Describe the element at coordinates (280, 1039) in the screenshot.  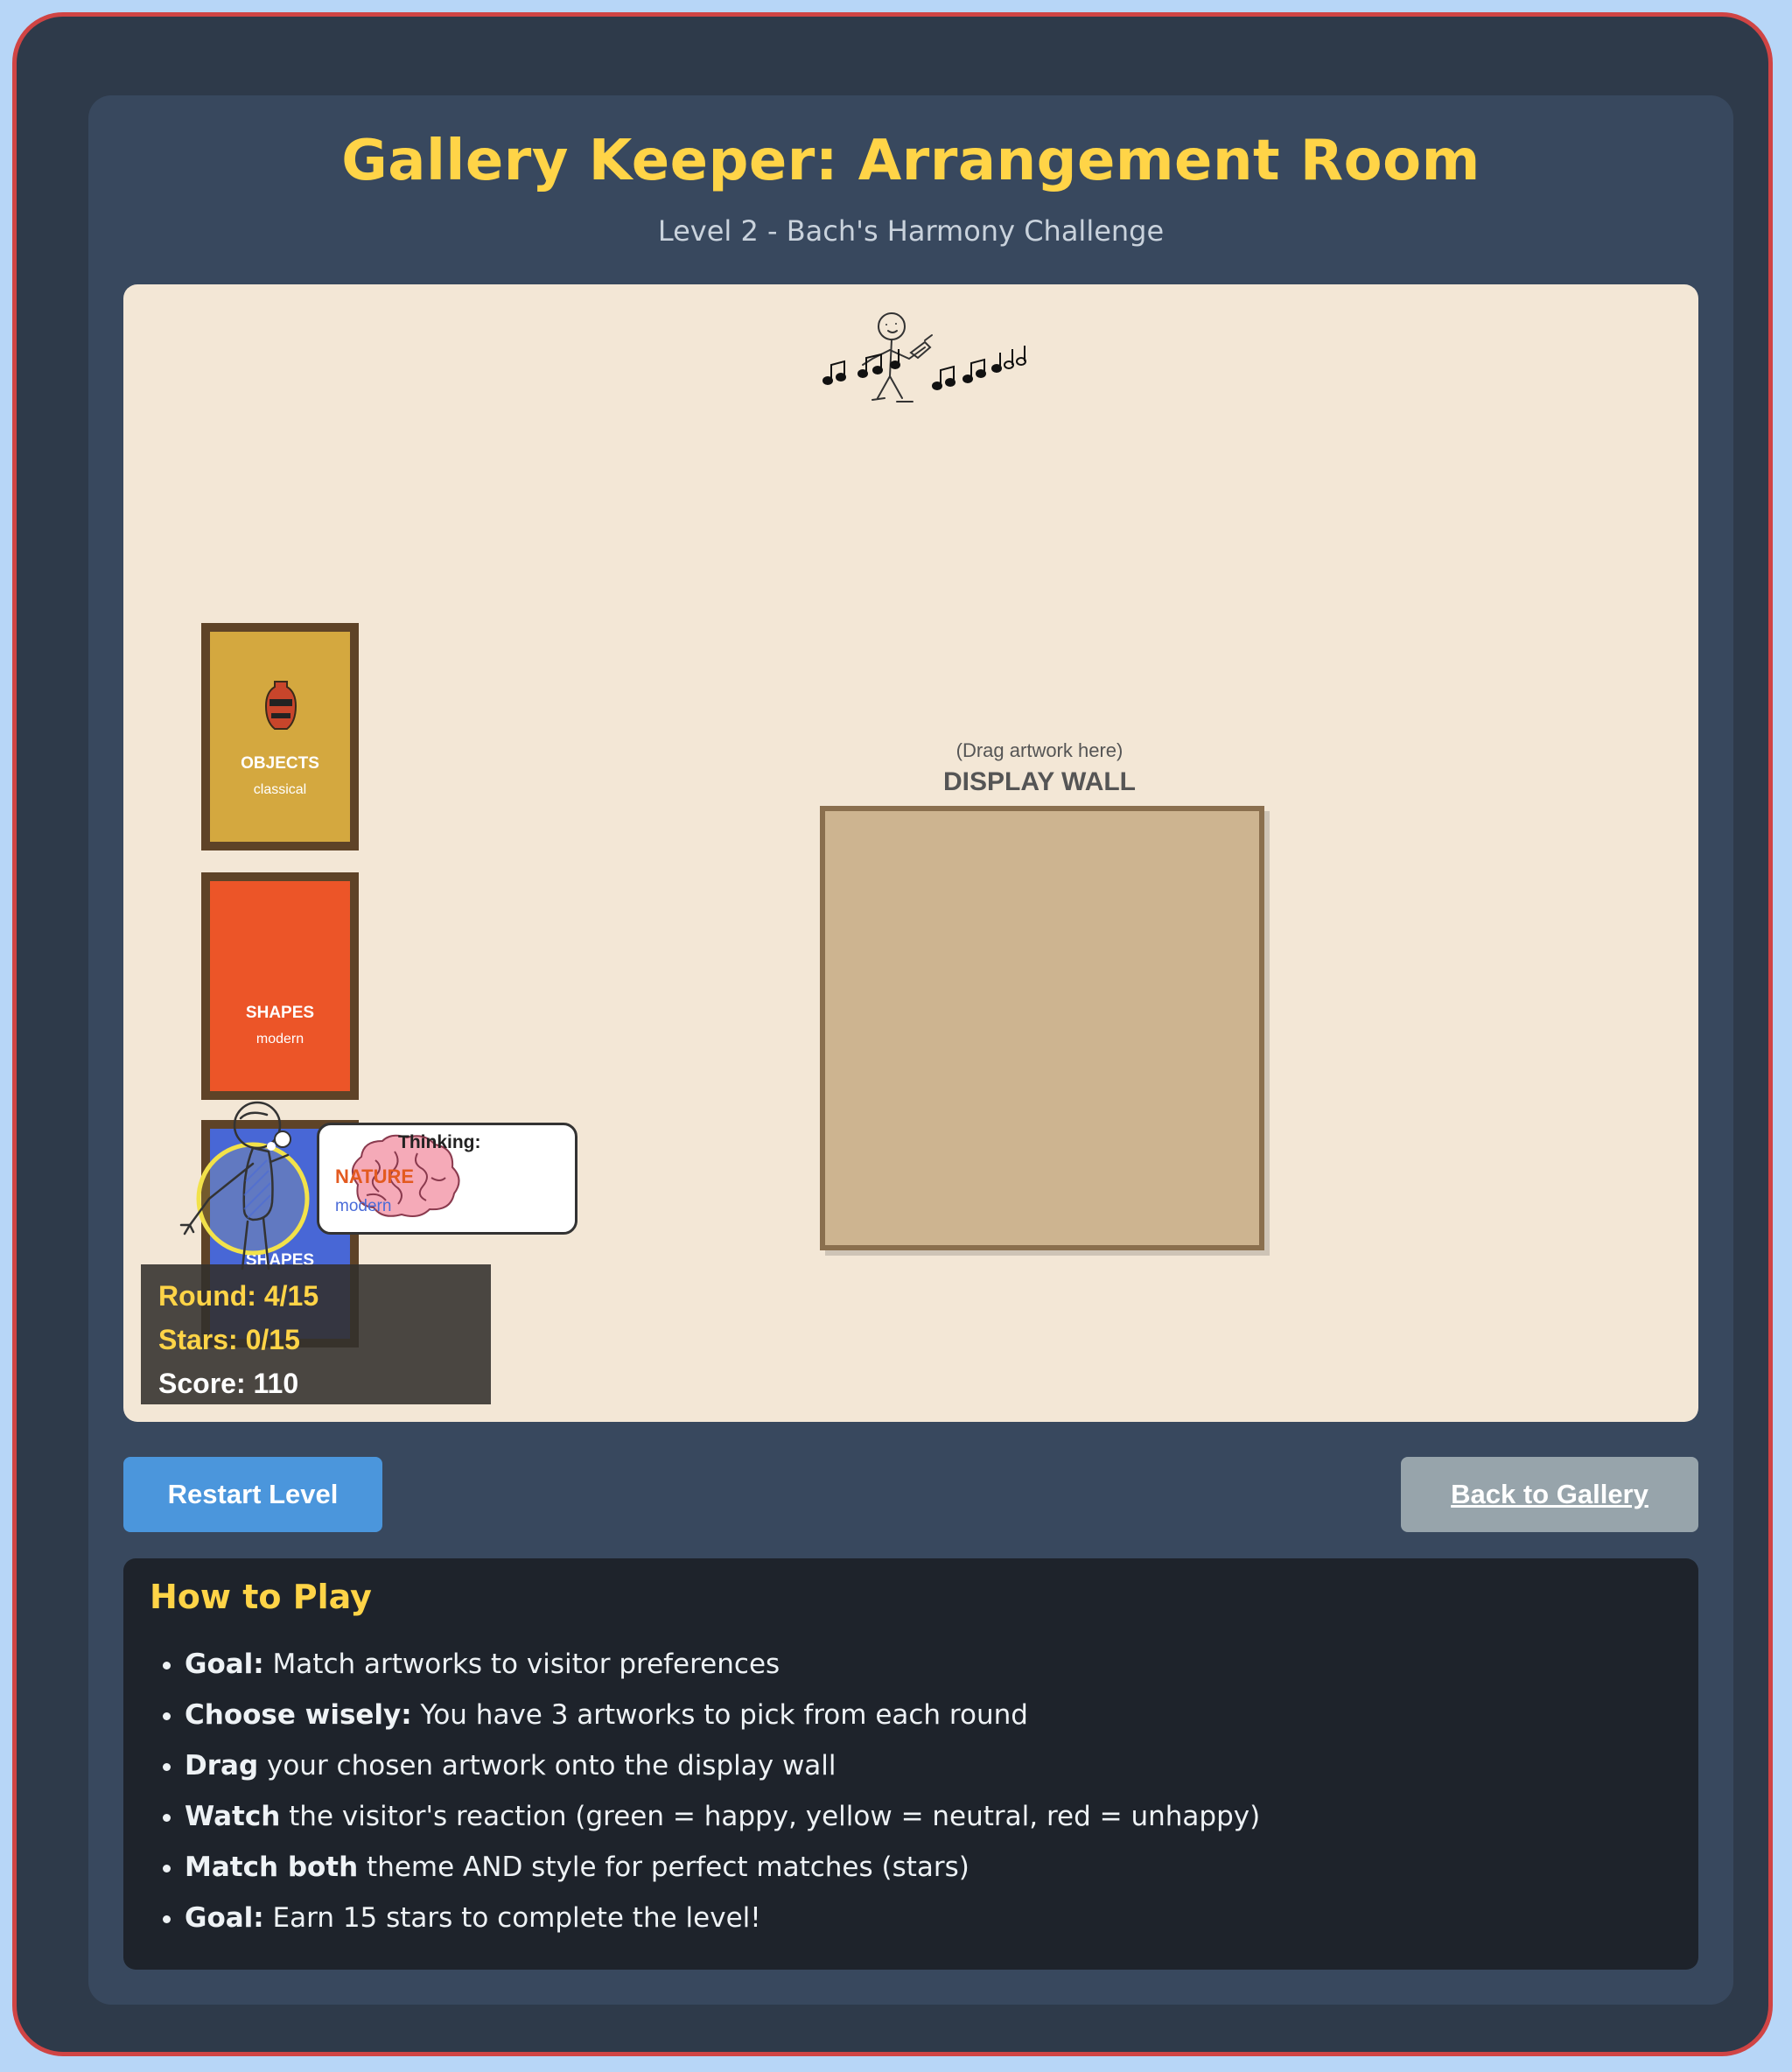
I see `artwork-style-label: modern` at that location.